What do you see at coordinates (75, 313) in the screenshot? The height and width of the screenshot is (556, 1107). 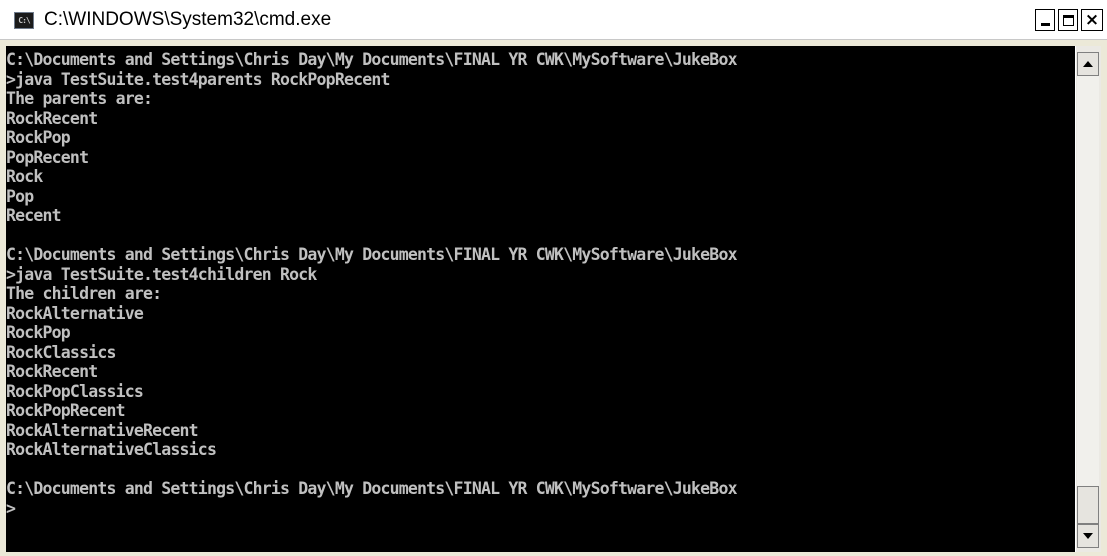 I see `console-line: RockAlternative` at bounding box center [75, 313].